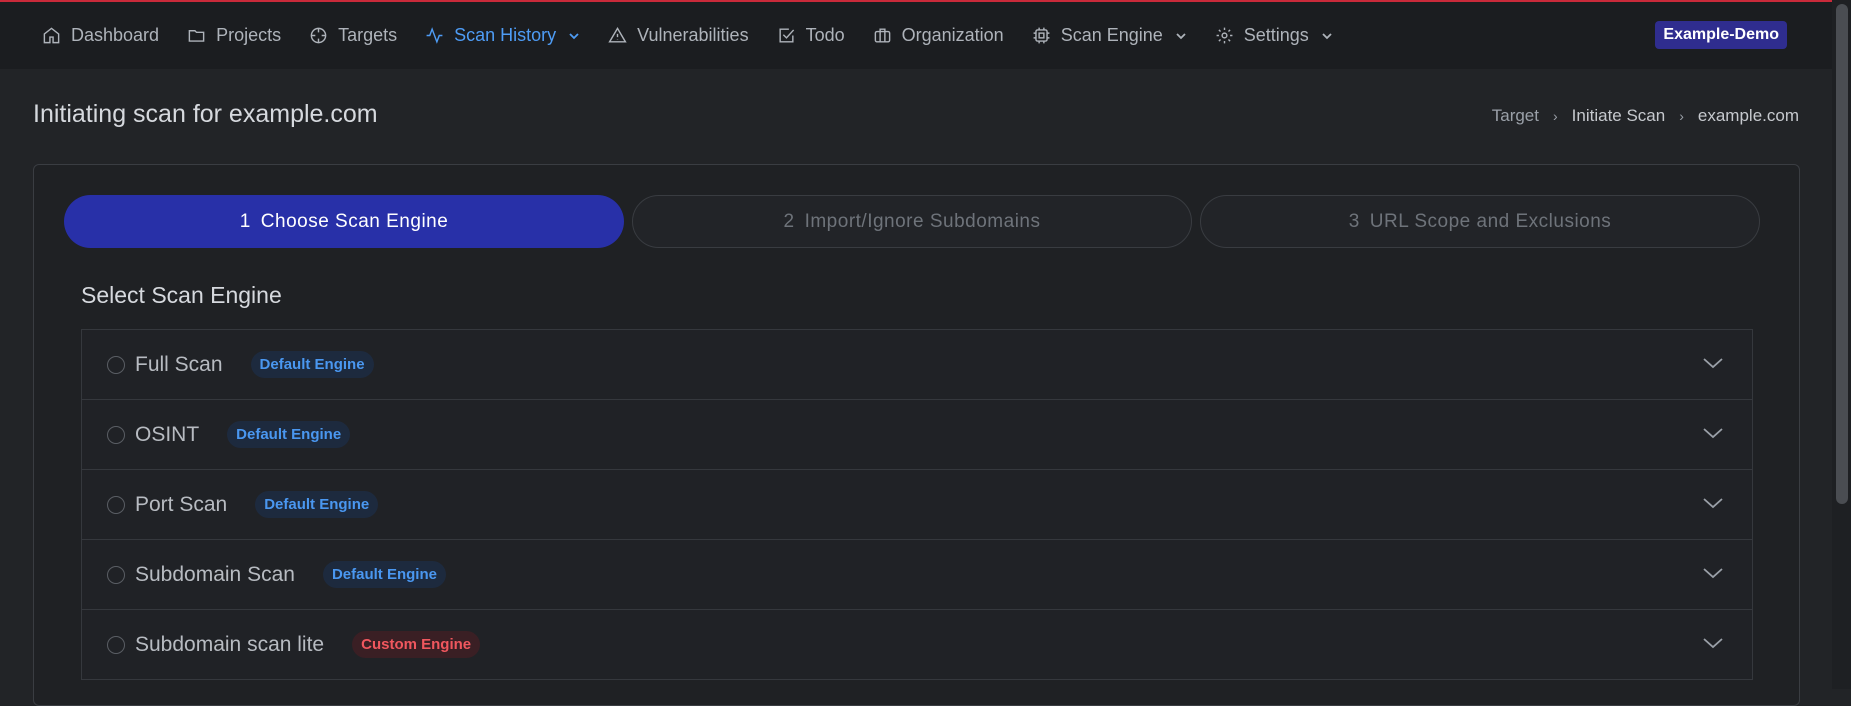 The width and height of the screenshot is (1851, 706). I want to click on nav-todo: Todo, so click(811, 35).